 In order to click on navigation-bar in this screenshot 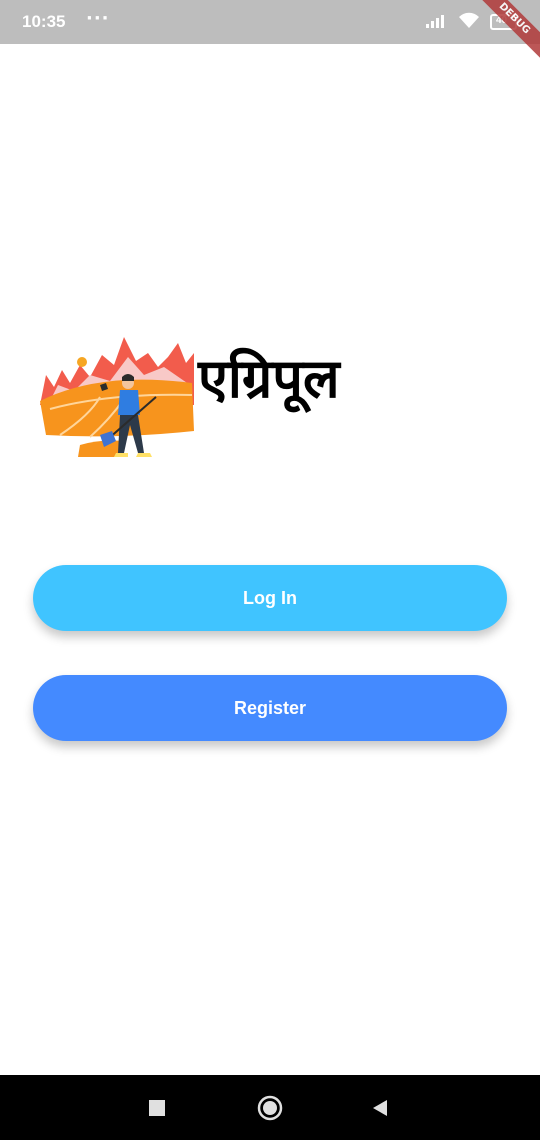, I will do `click(270, 1107)`.